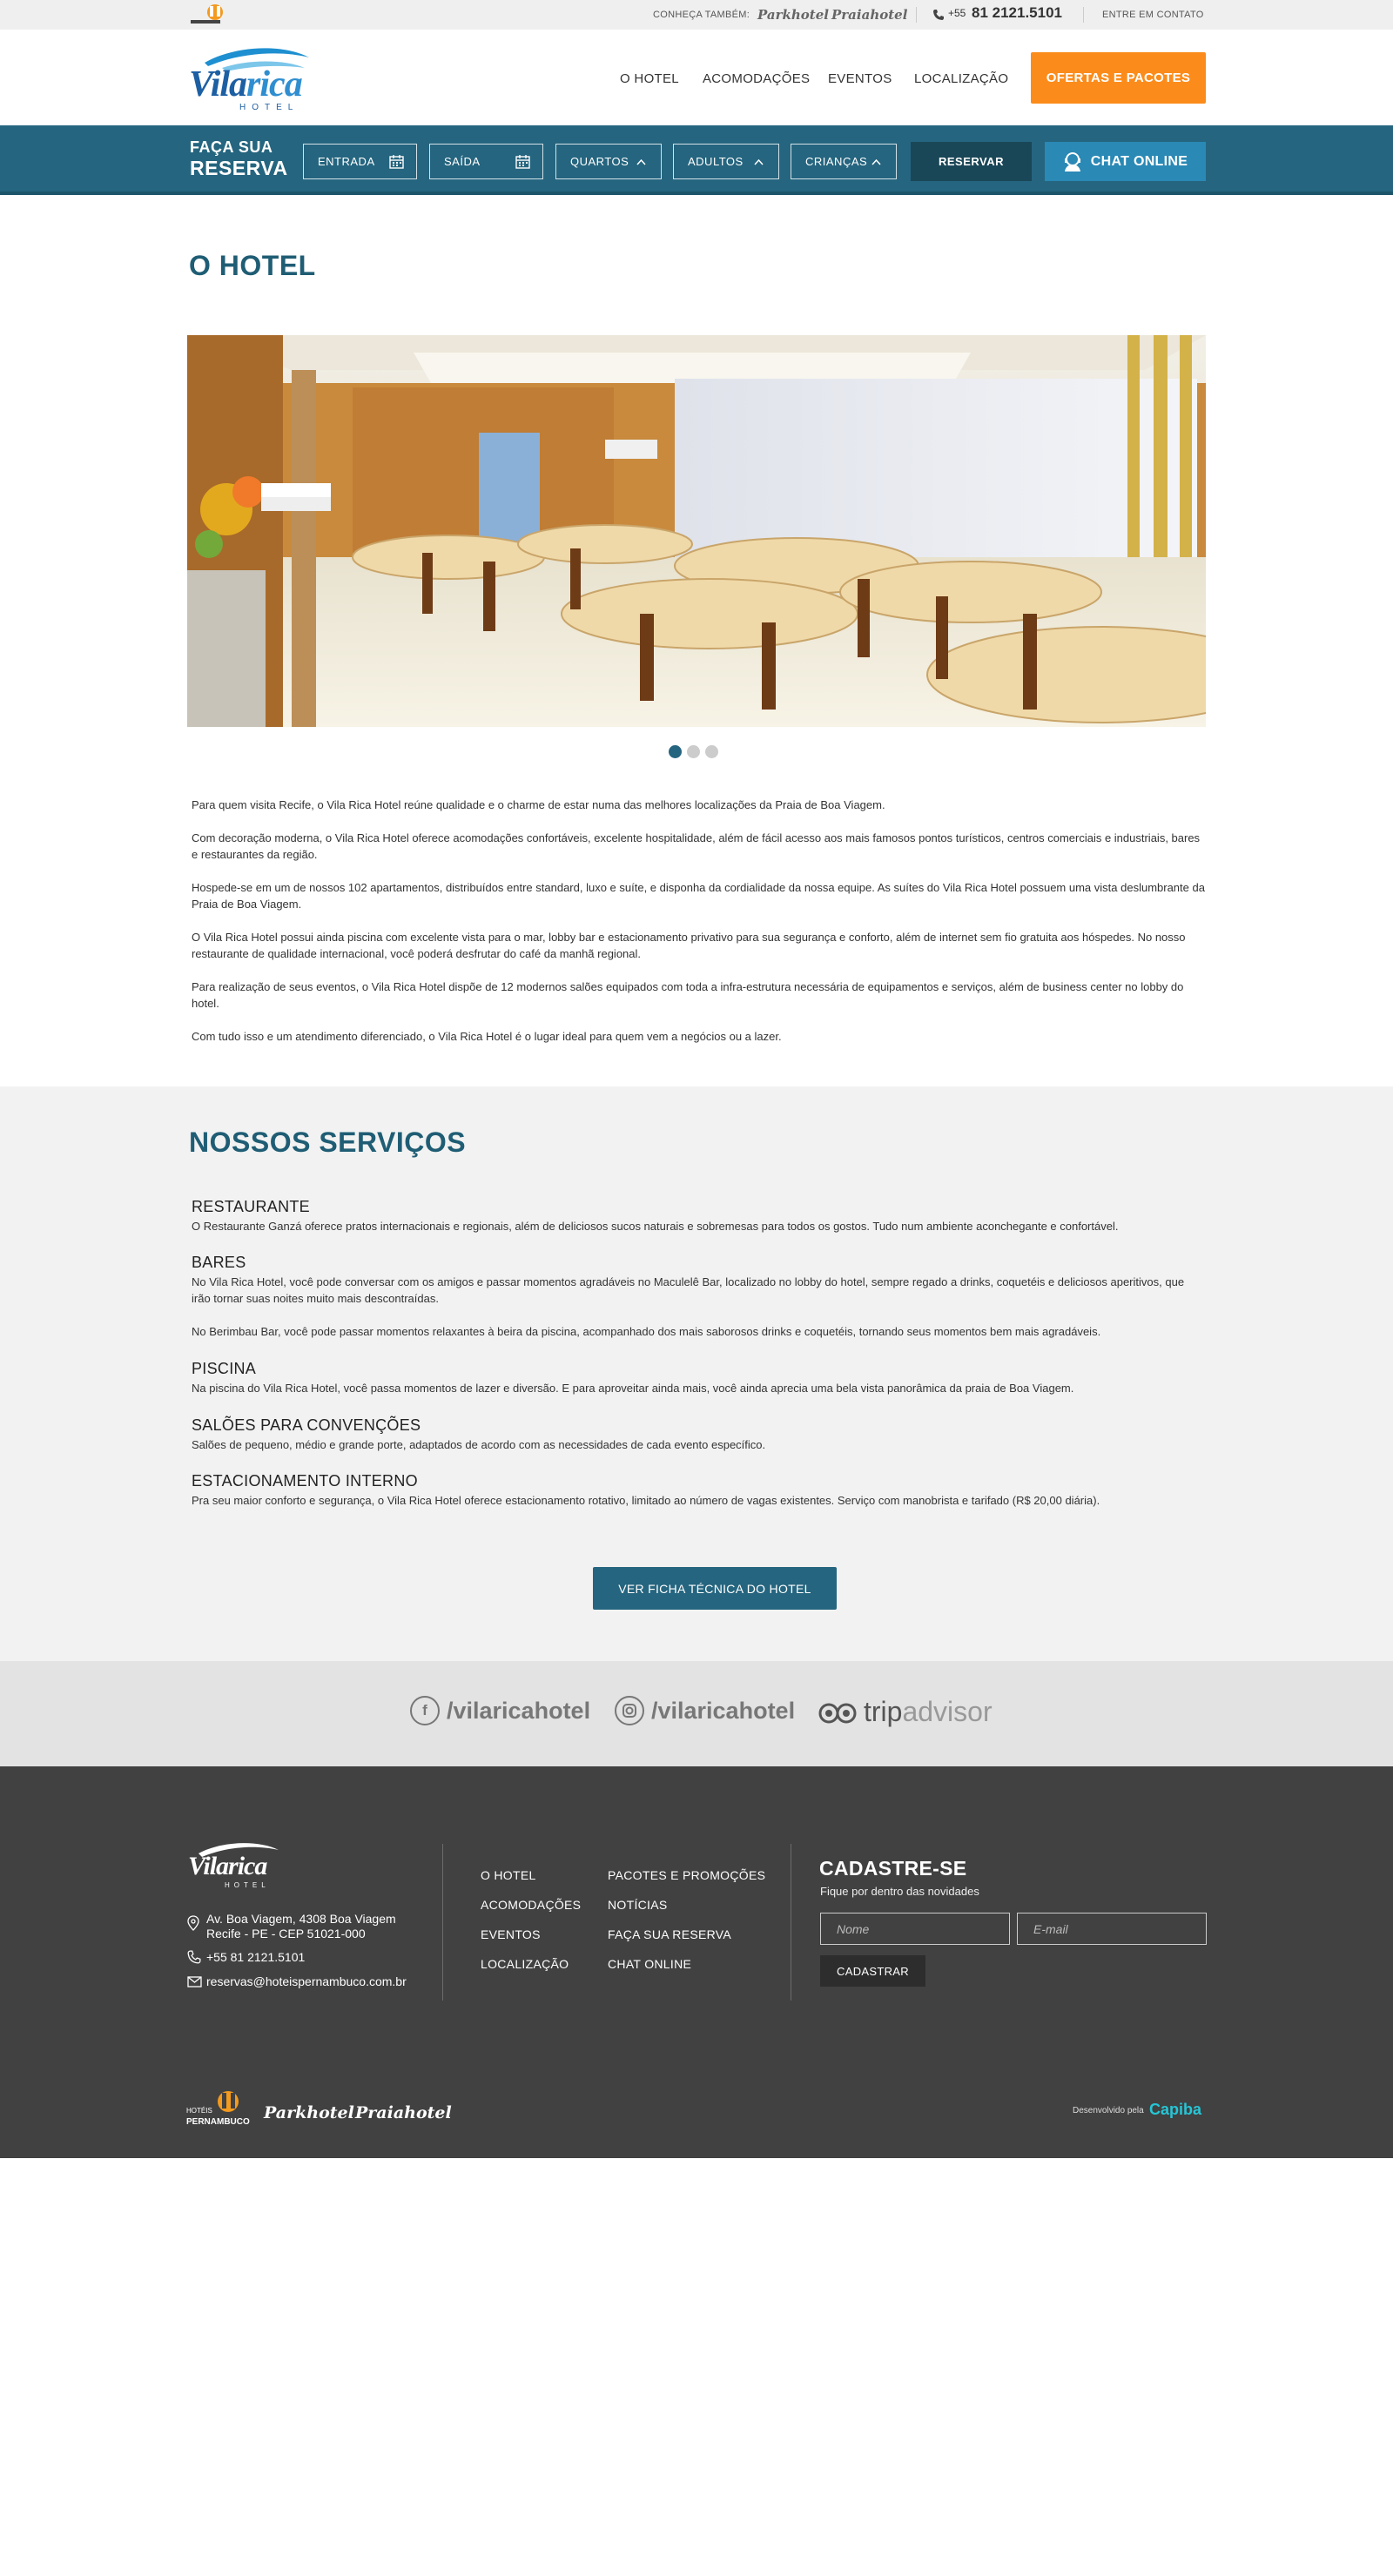  What do you see at coordinates (915, 1929) in the screenshot?
I see `newsletter-name-input: Nome` at bounding box center [915, 1929].